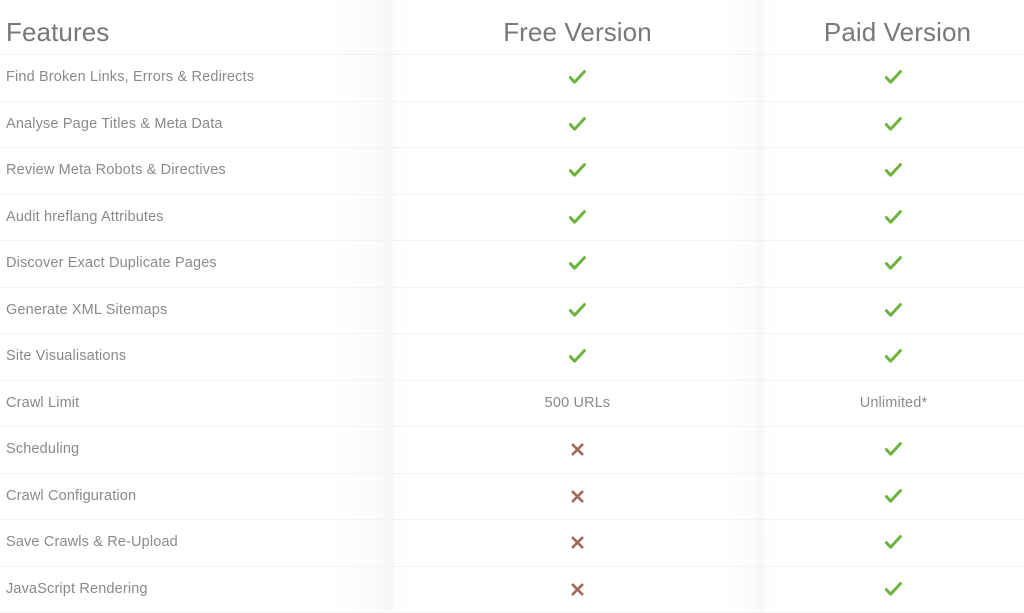 The height and width of the screenshot is (613, 1024). I want to click on feature-name-cell: Analyse Page Titles & Meta Data, so click(196, 124).